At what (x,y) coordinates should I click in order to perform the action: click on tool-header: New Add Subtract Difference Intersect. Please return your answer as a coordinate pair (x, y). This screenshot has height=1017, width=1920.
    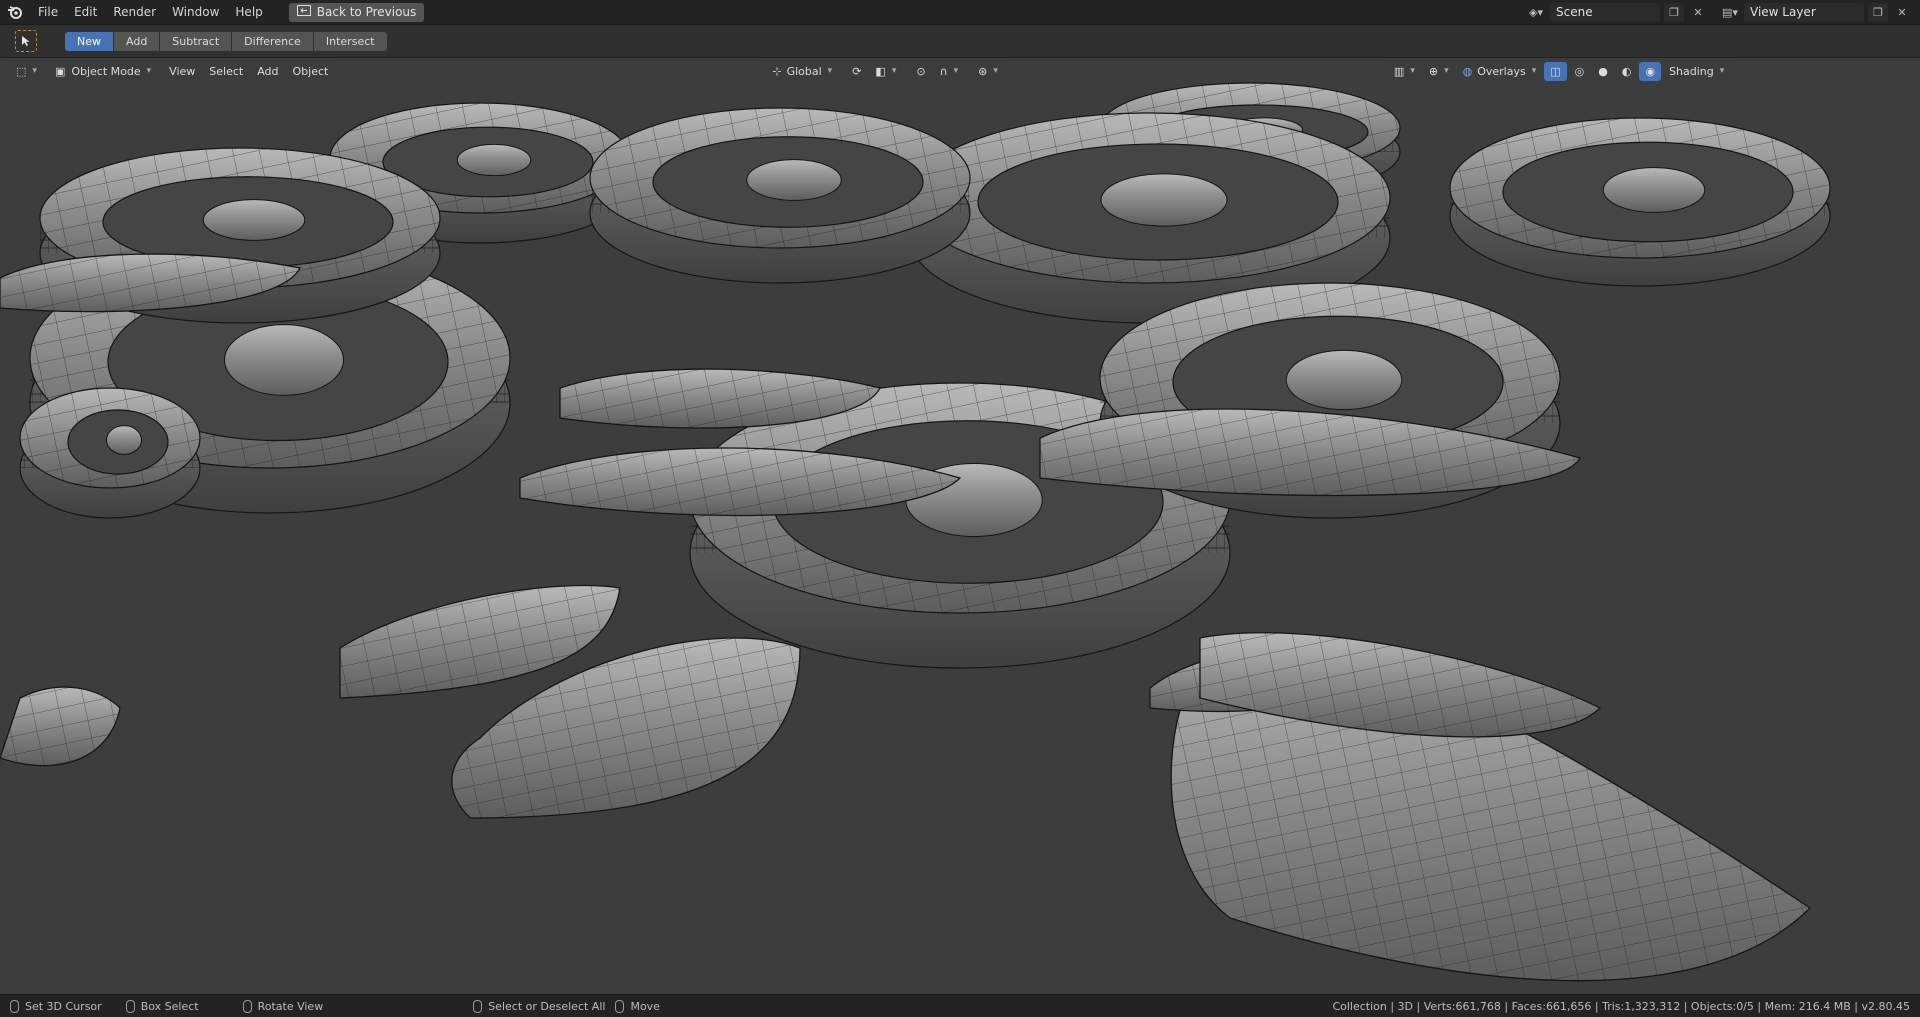
    Looking at the image, I should click on (960, 41).